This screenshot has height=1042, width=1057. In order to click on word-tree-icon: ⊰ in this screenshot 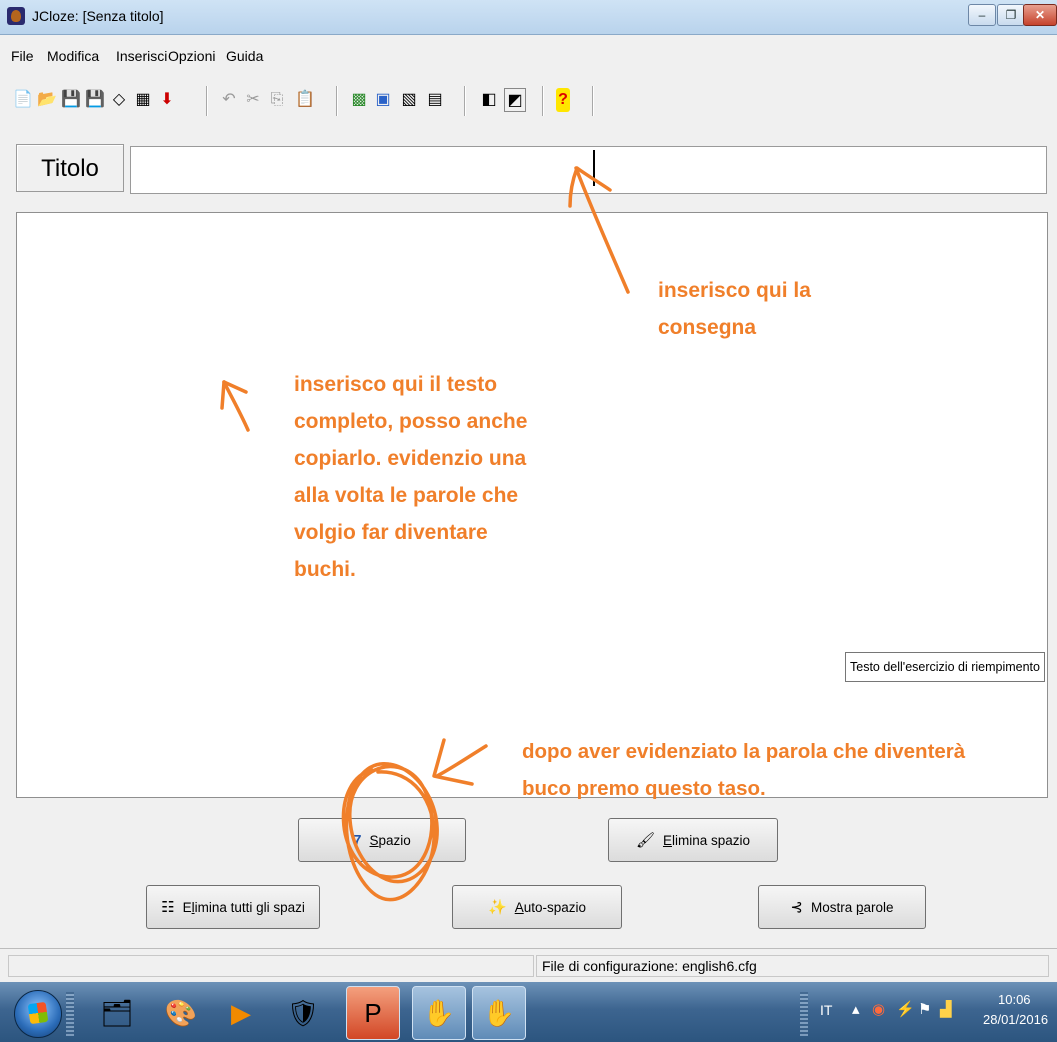, I will do `click(796, 907)`.